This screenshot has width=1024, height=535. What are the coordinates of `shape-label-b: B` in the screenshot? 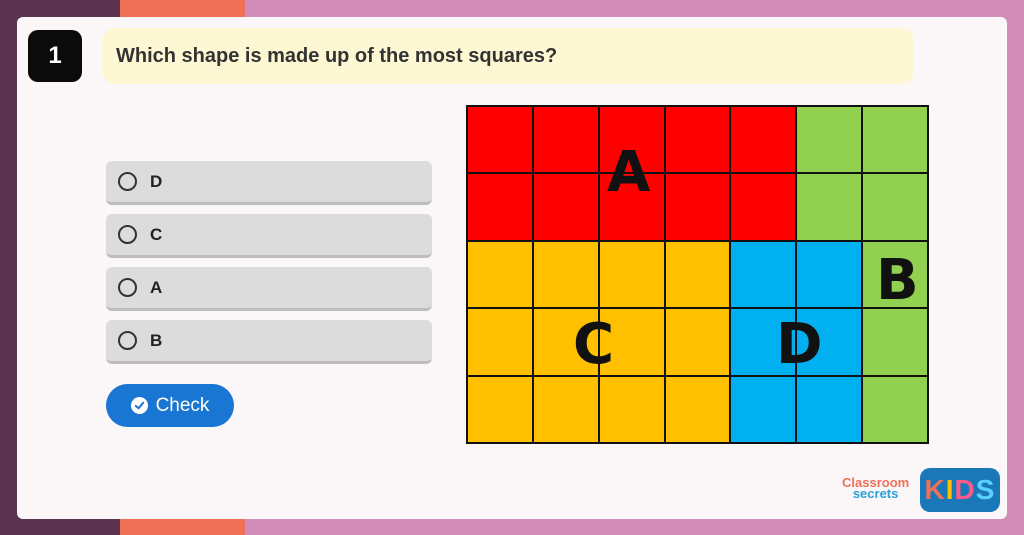 It's located at (897, 280).